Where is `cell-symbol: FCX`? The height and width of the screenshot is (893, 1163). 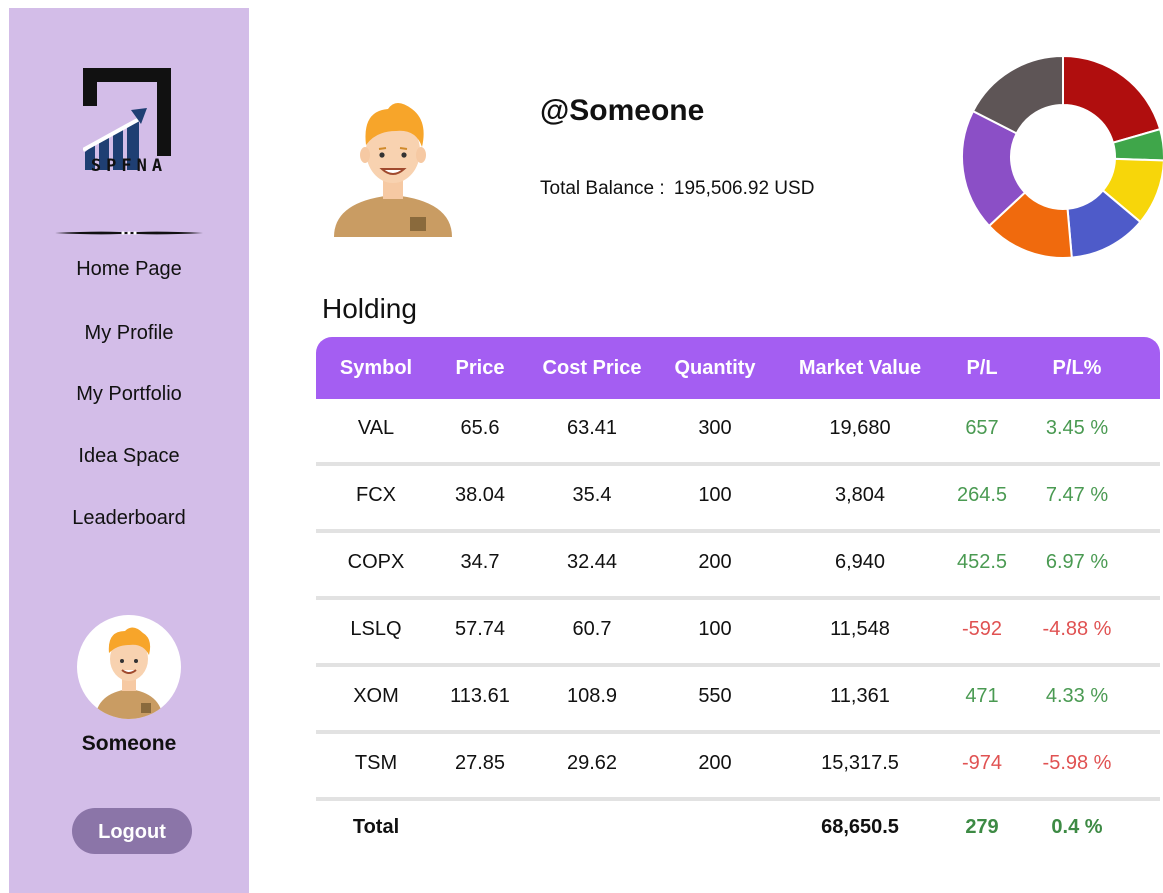
cell-symbol: FCX is located at coordinates (376, 495).